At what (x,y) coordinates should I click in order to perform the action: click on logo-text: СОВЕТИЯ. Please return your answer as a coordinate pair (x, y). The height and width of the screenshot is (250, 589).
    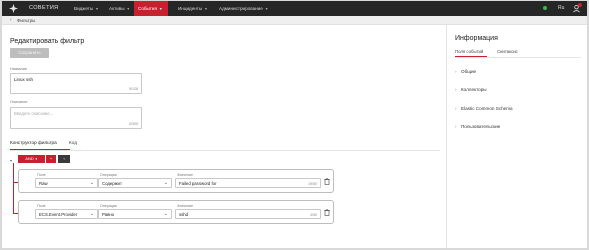
    Looking at the image, I should click on (44, 8).